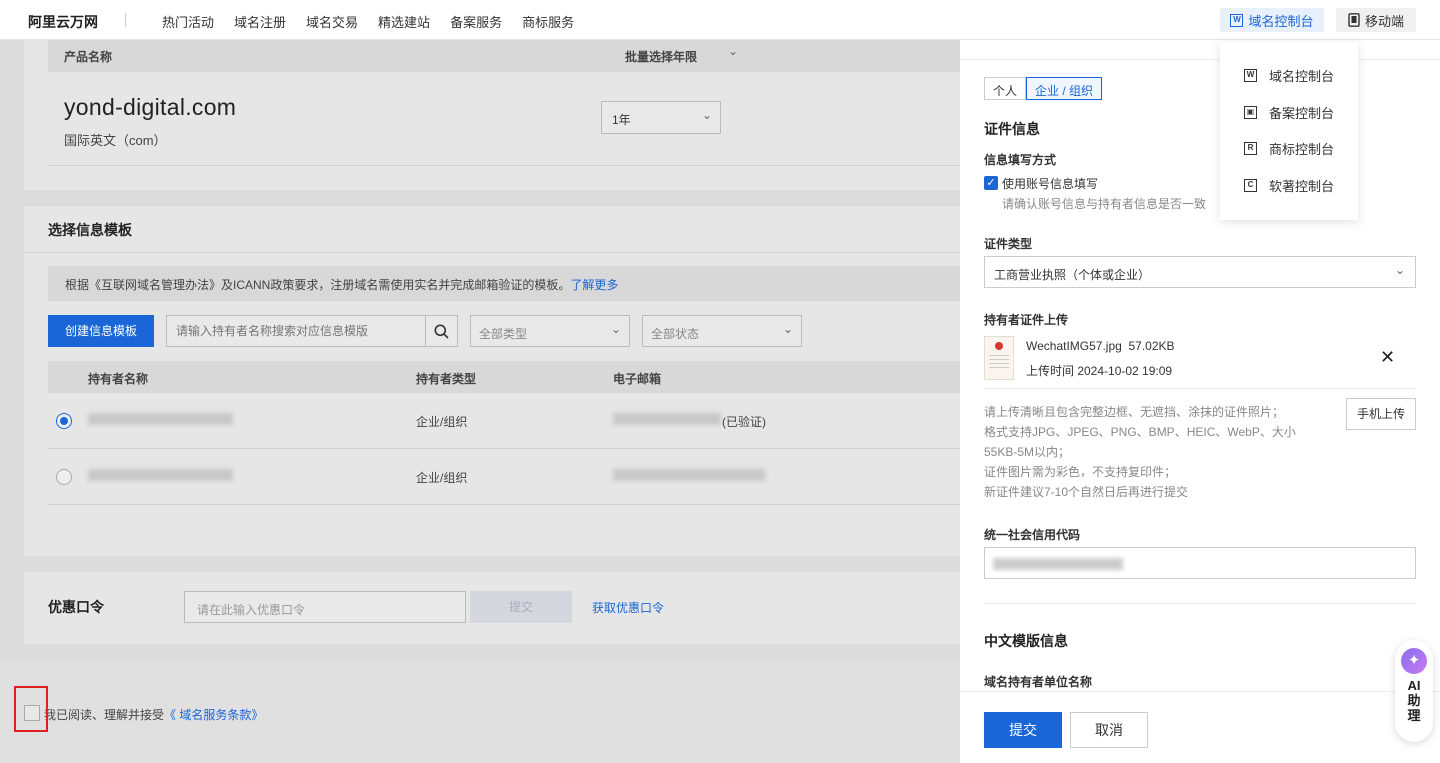 The image size is (1440, 763). What do you see at coordinates (991, 183) in the screenshot?
I see `use-account-checkbox: ✓` at bounding box center [991, 183].